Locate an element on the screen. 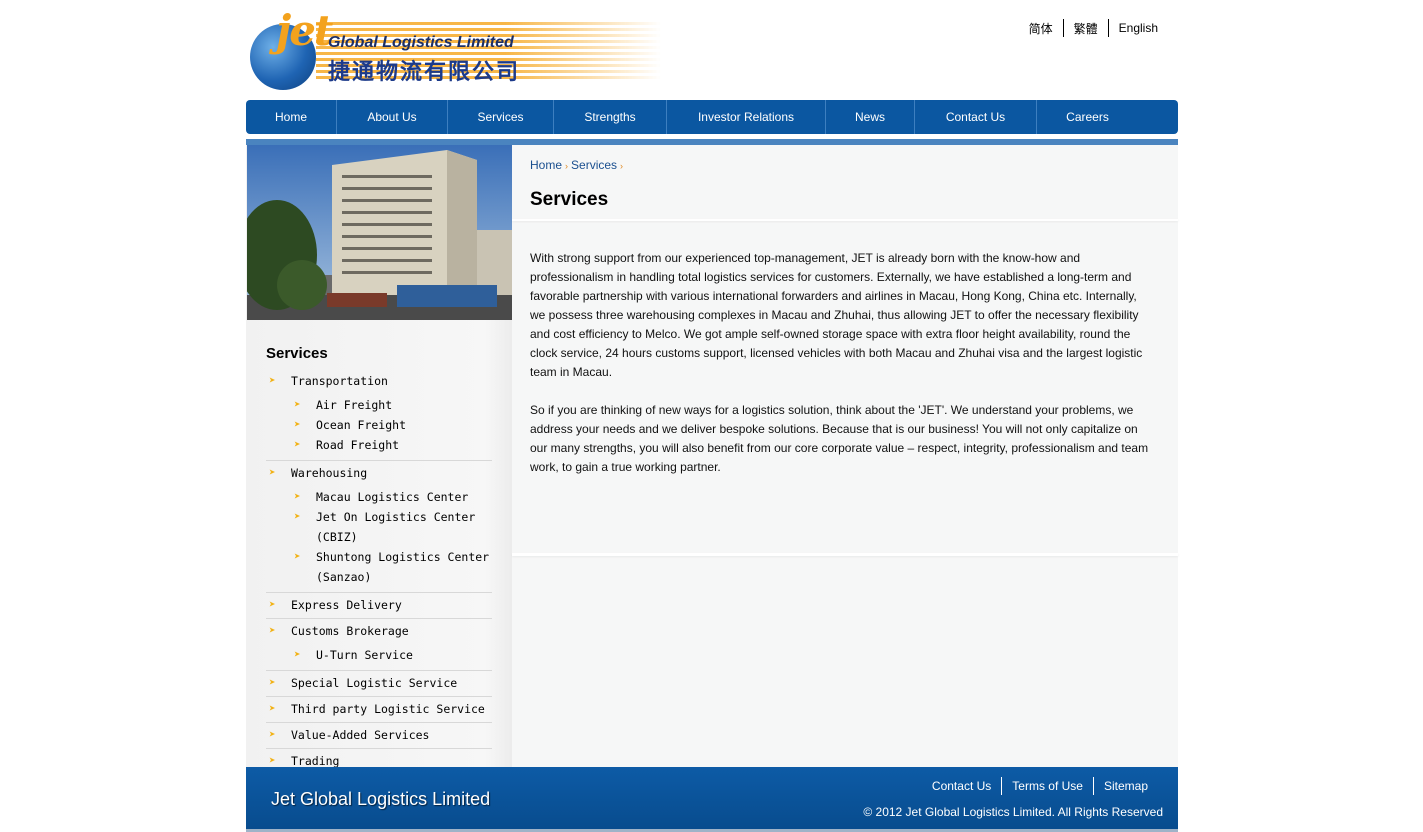 This screenshot has height=832, width=1423. breadcrumb-home: Home is located at coordinates (546, 165).